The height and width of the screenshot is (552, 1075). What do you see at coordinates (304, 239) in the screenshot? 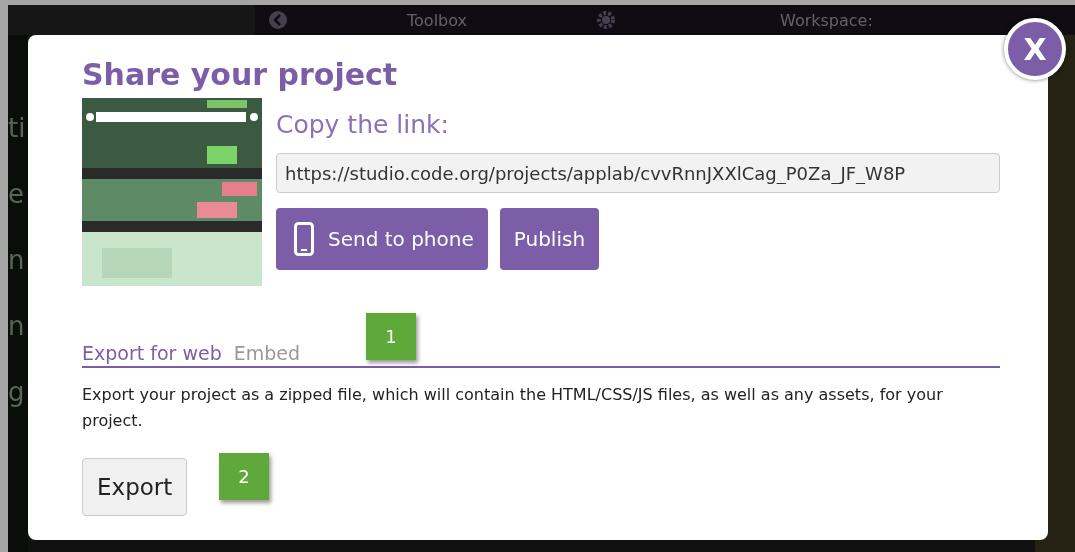
I see `phone-icon` at bounding box center [304, 239].